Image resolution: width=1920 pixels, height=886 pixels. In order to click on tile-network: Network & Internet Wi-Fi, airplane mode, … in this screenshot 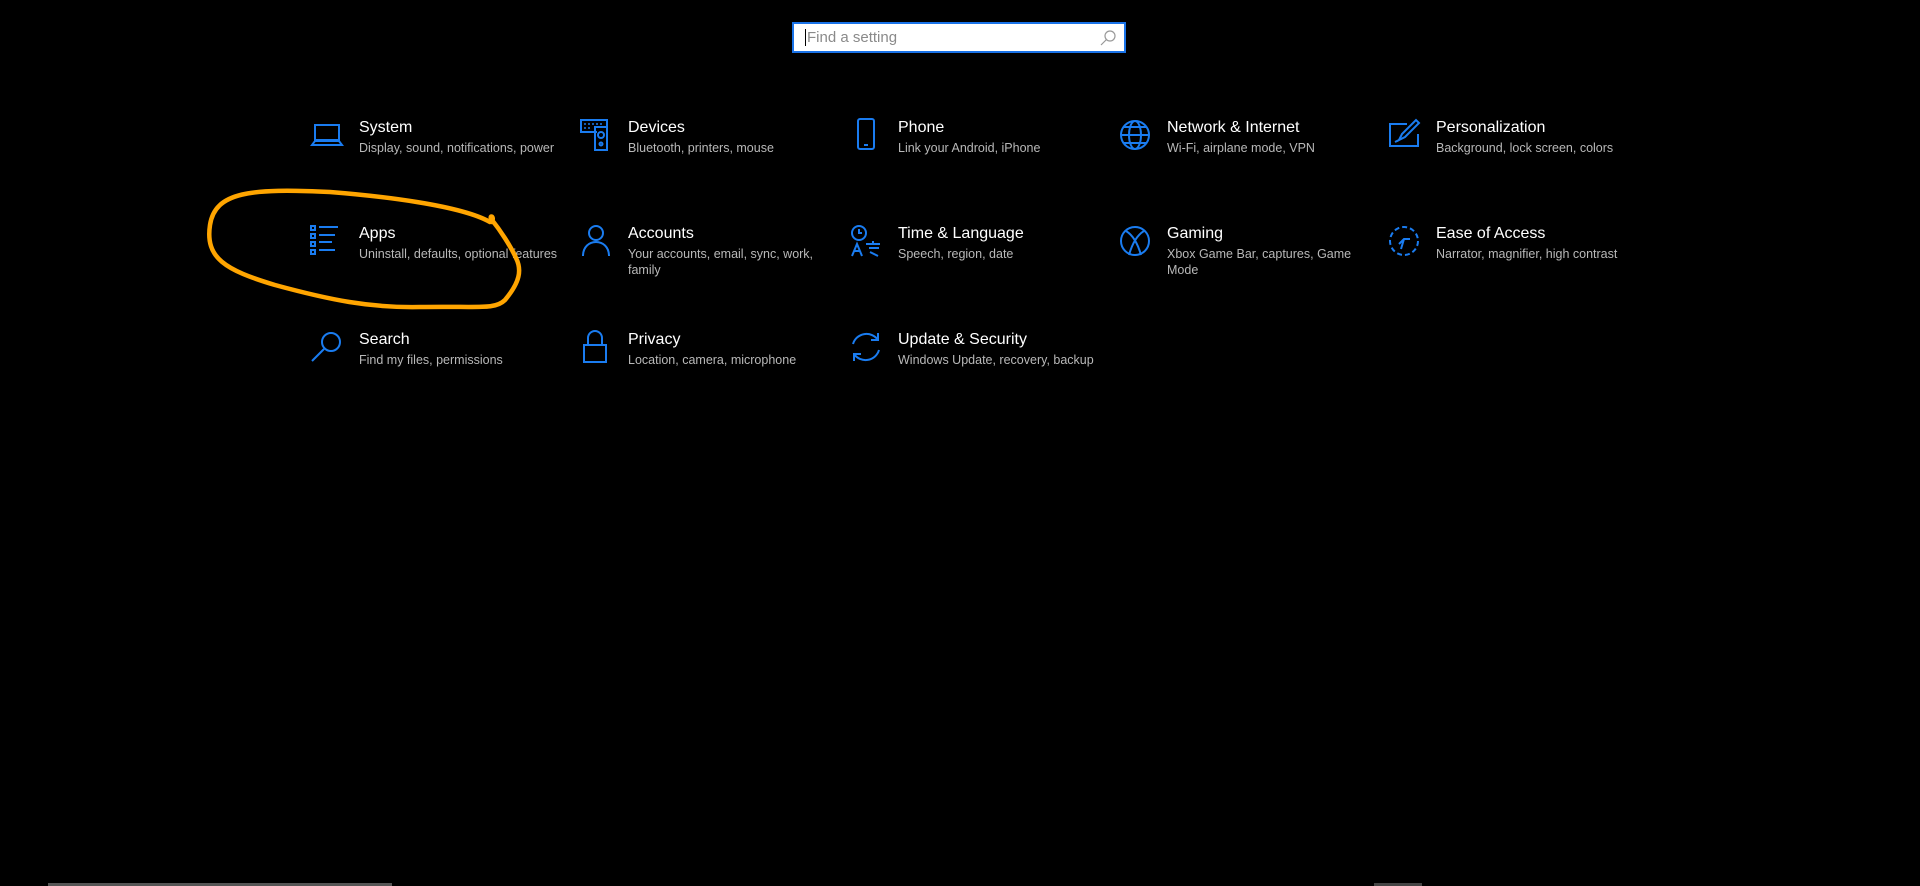, I will do `click(1243, 163)`.